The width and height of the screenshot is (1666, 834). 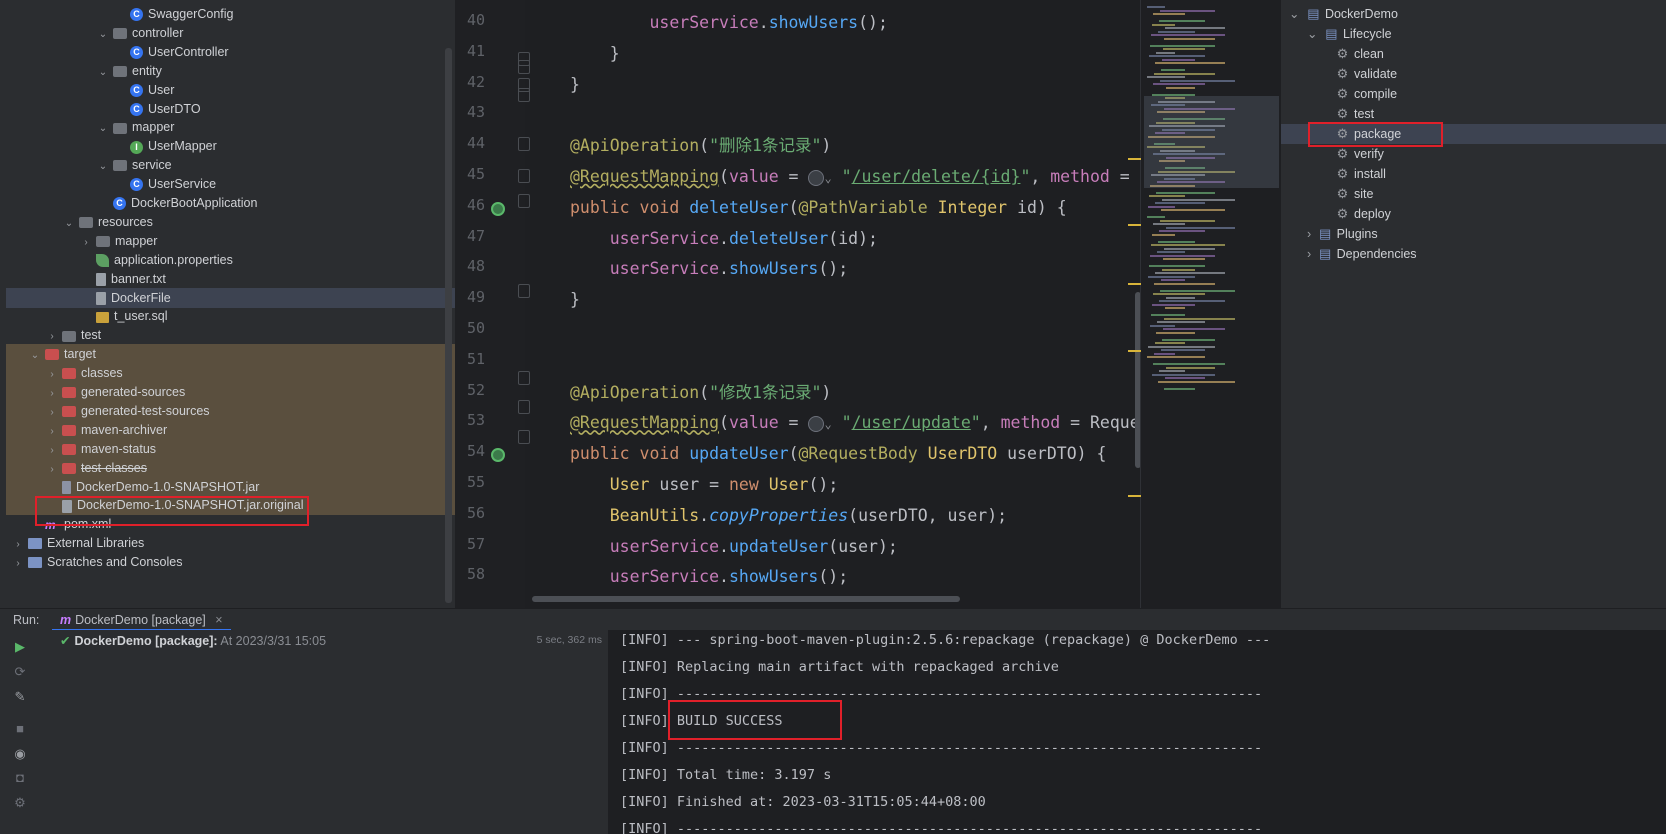 I want to click on maven-phase-test-label: test, so click(x=1364, y=114).